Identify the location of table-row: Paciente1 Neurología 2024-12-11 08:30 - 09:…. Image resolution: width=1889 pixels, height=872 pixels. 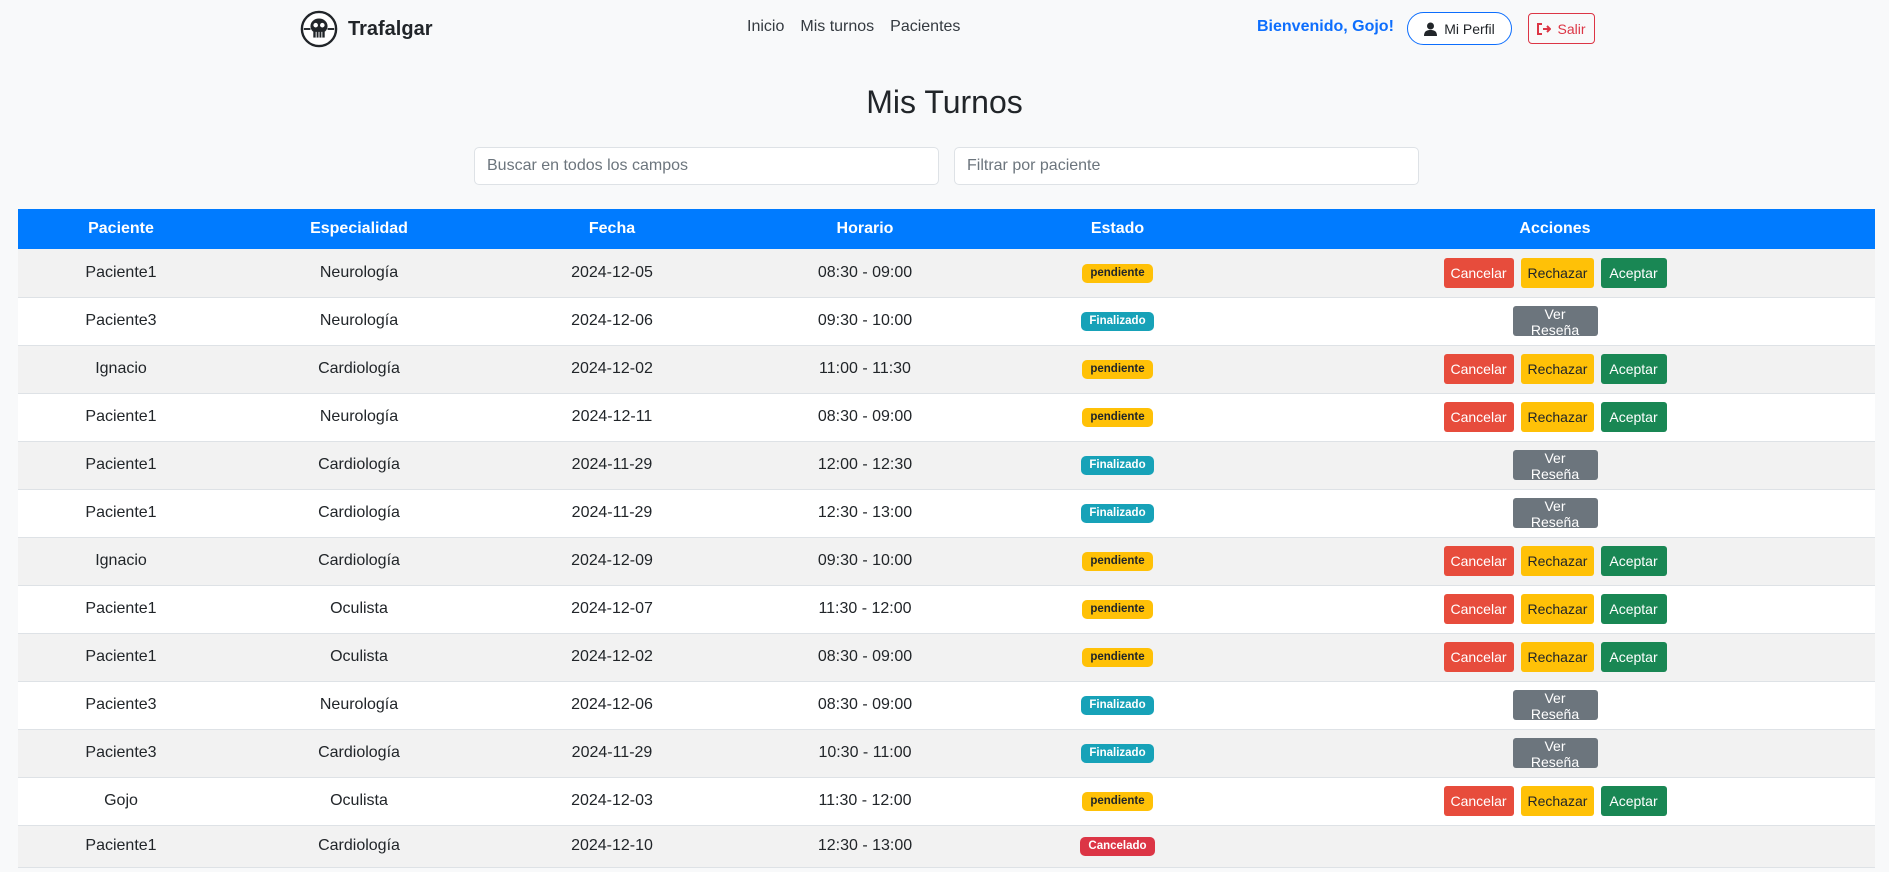
(946, 417).